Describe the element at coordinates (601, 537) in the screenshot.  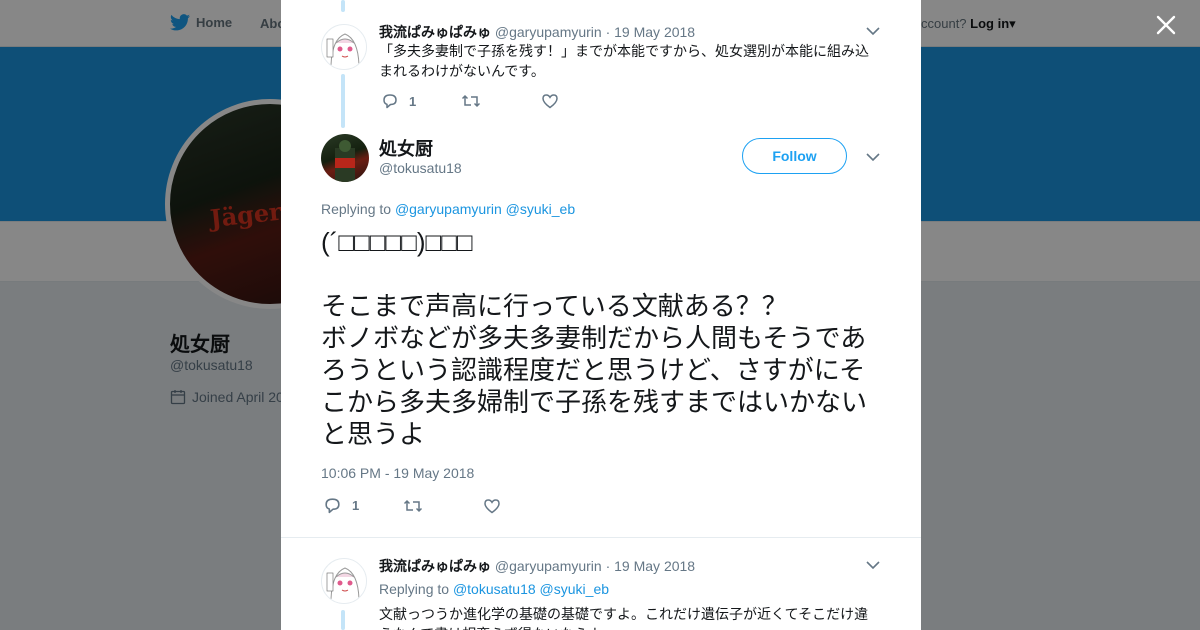
I see `tweet-divider` at that location.